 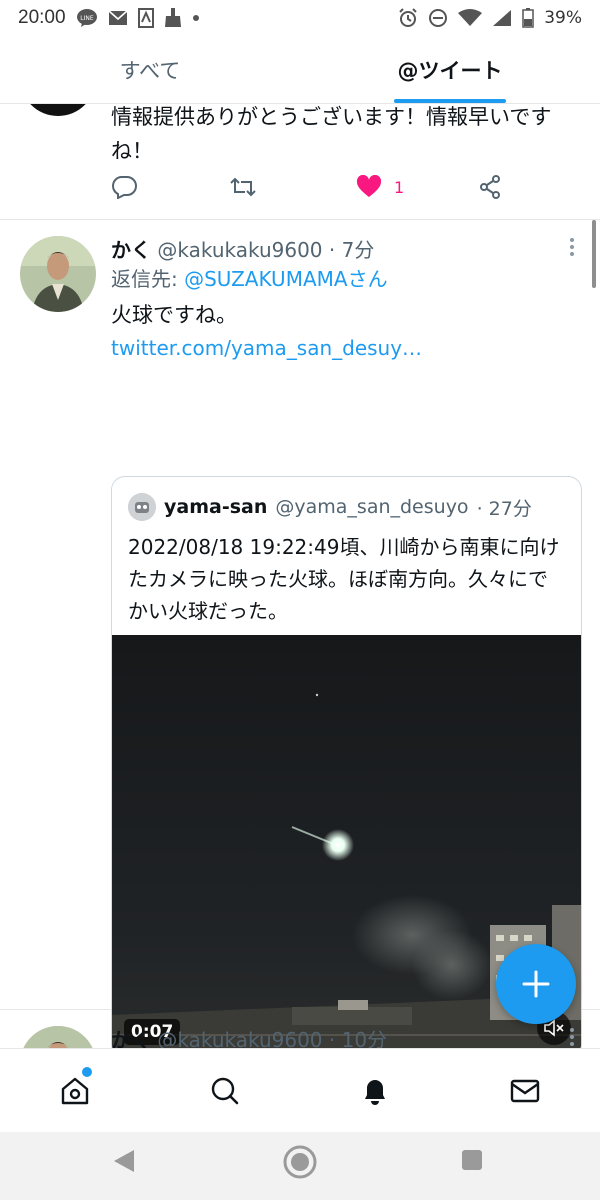 What do you see at coordinates (196, 18) in the screenshot?
I see `dot-icon` at bounding box center [196, 18].